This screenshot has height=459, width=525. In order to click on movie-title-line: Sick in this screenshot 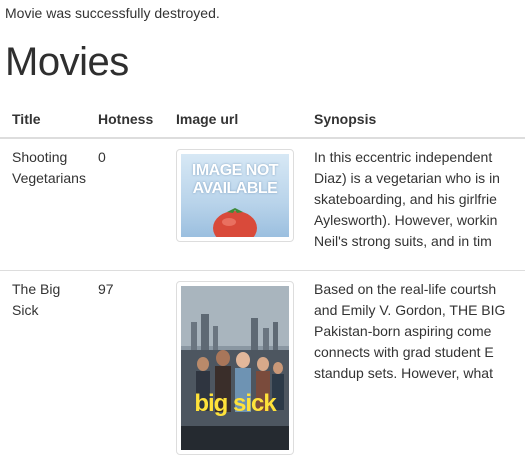, I will do `click(25, 309)`.